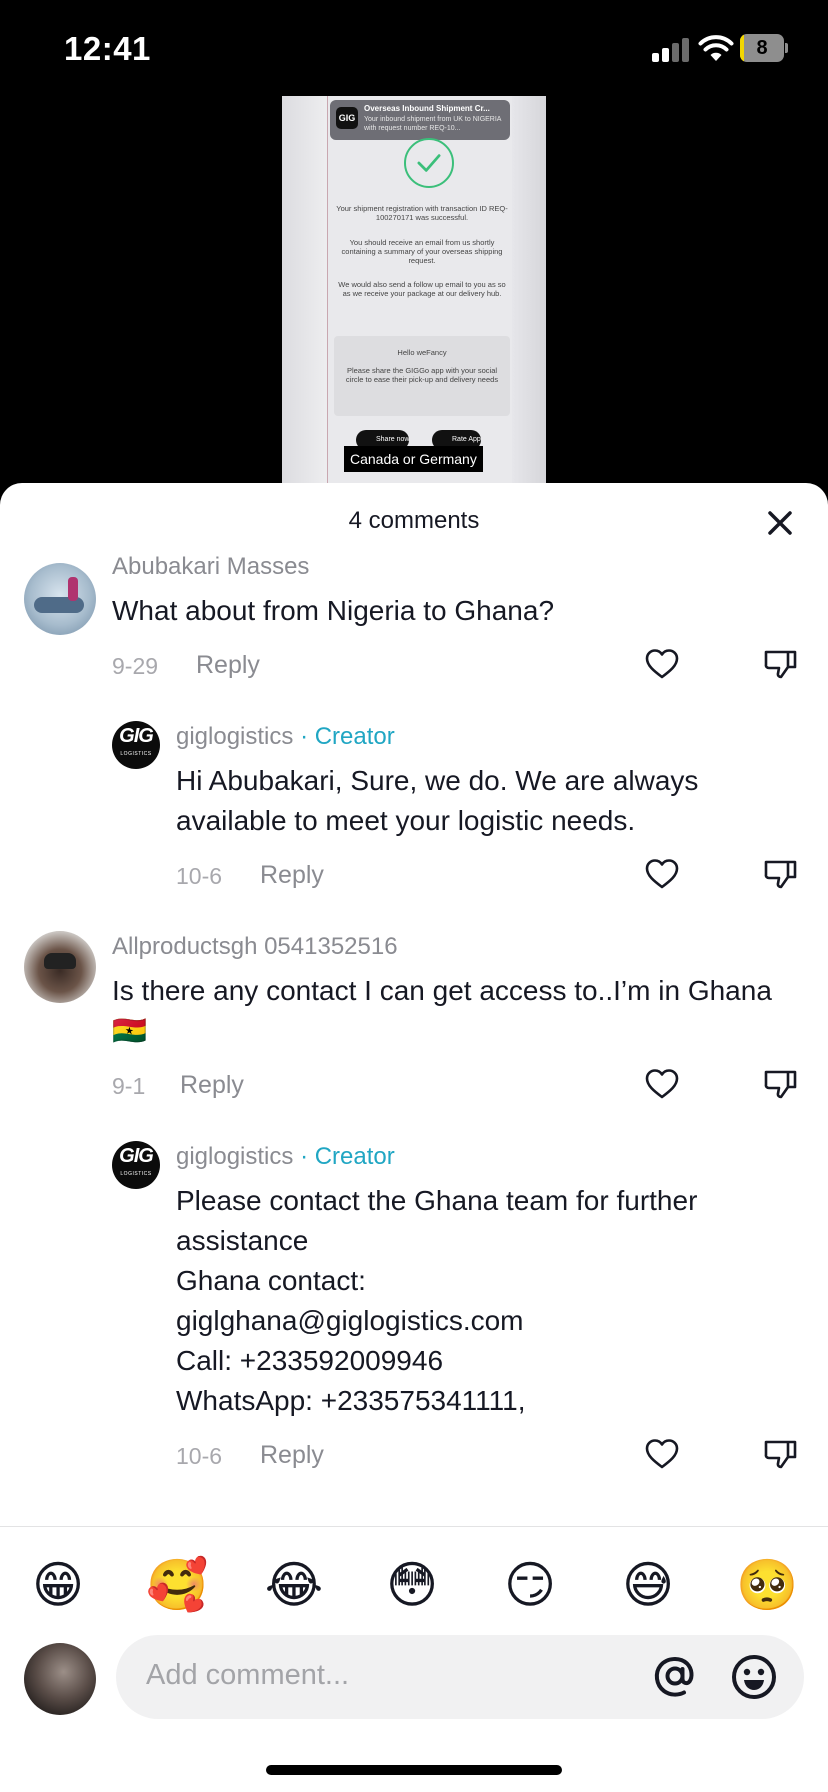 The image size is (828, 1792). I want to click on battery-level: 8, so click(762, 48).